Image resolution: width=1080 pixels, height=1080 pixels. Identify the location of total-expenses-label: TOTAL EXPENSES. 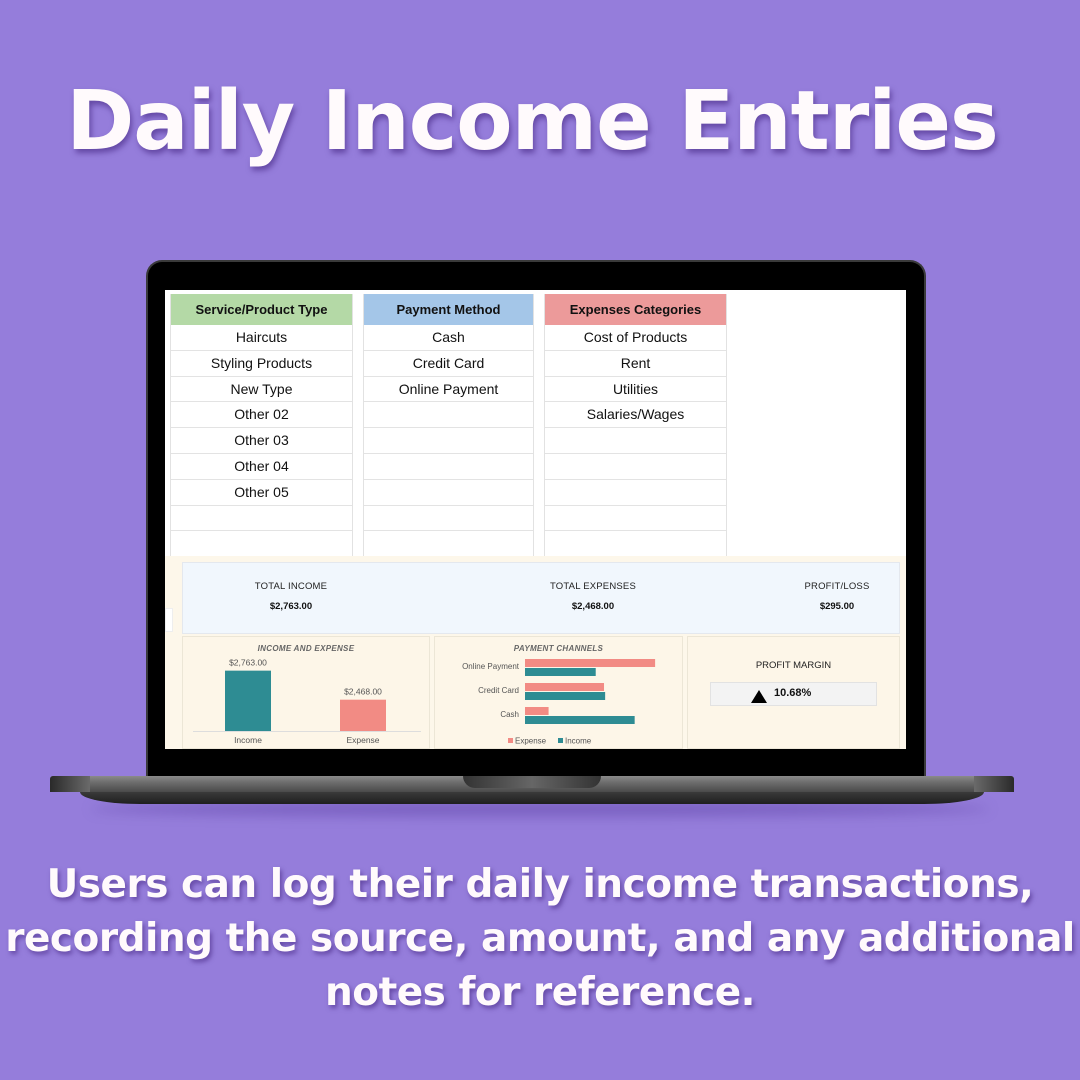
(593, 586).